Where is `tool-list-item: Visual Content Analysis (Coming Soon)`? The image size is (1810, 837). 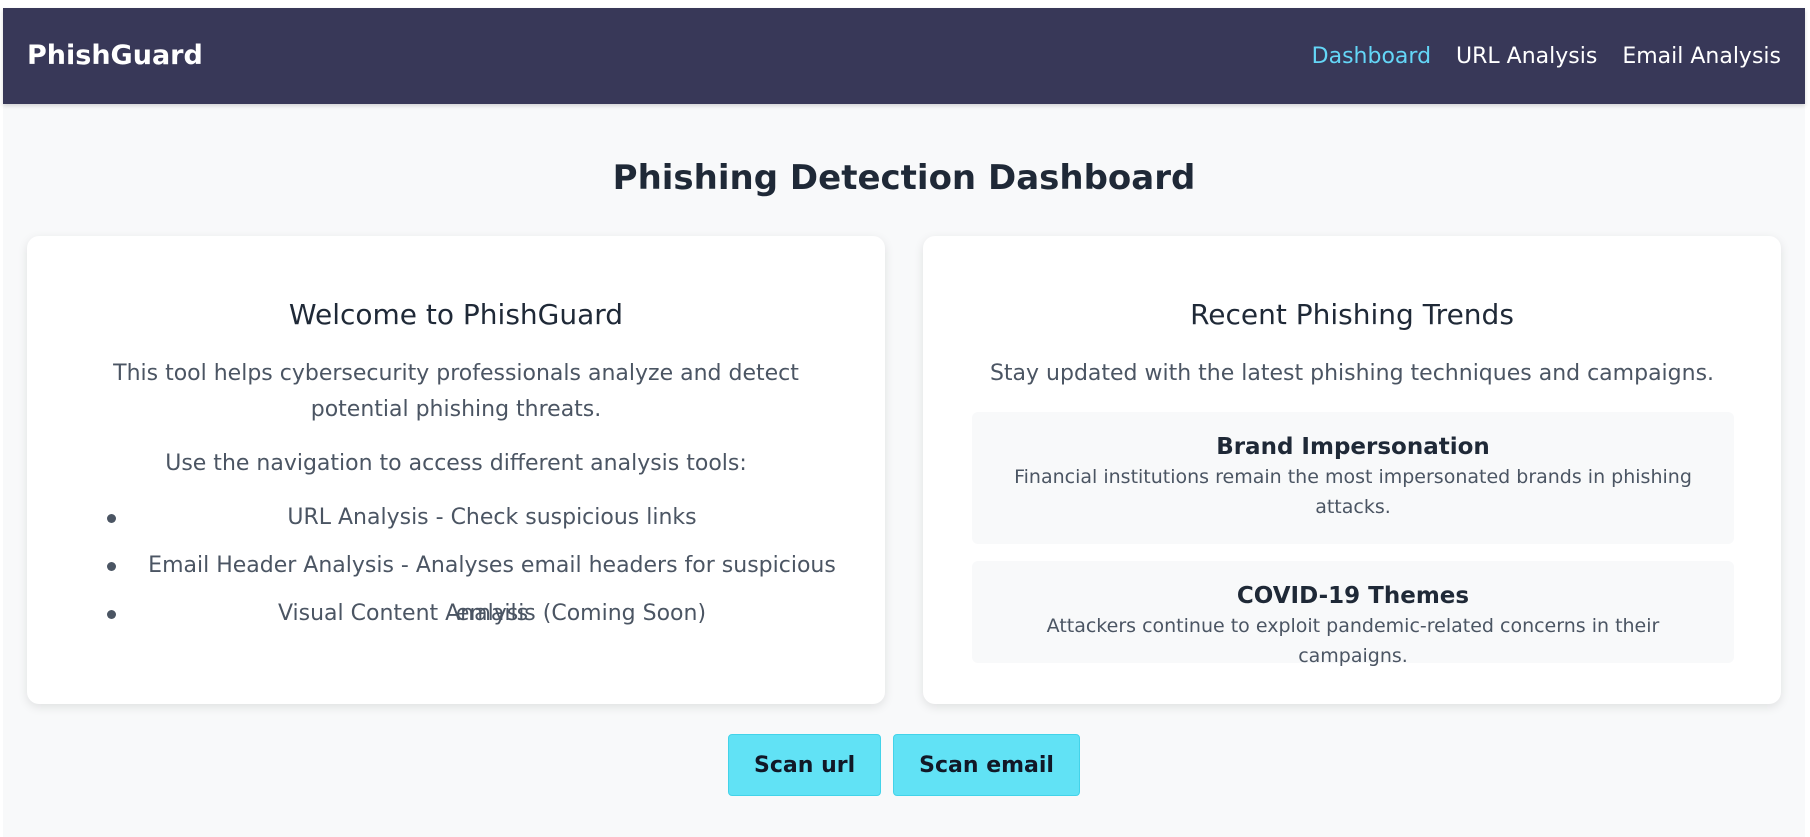
tool-list-item: Visual Content Analysis (Coming Soon) is located at coordinates (472, 614).